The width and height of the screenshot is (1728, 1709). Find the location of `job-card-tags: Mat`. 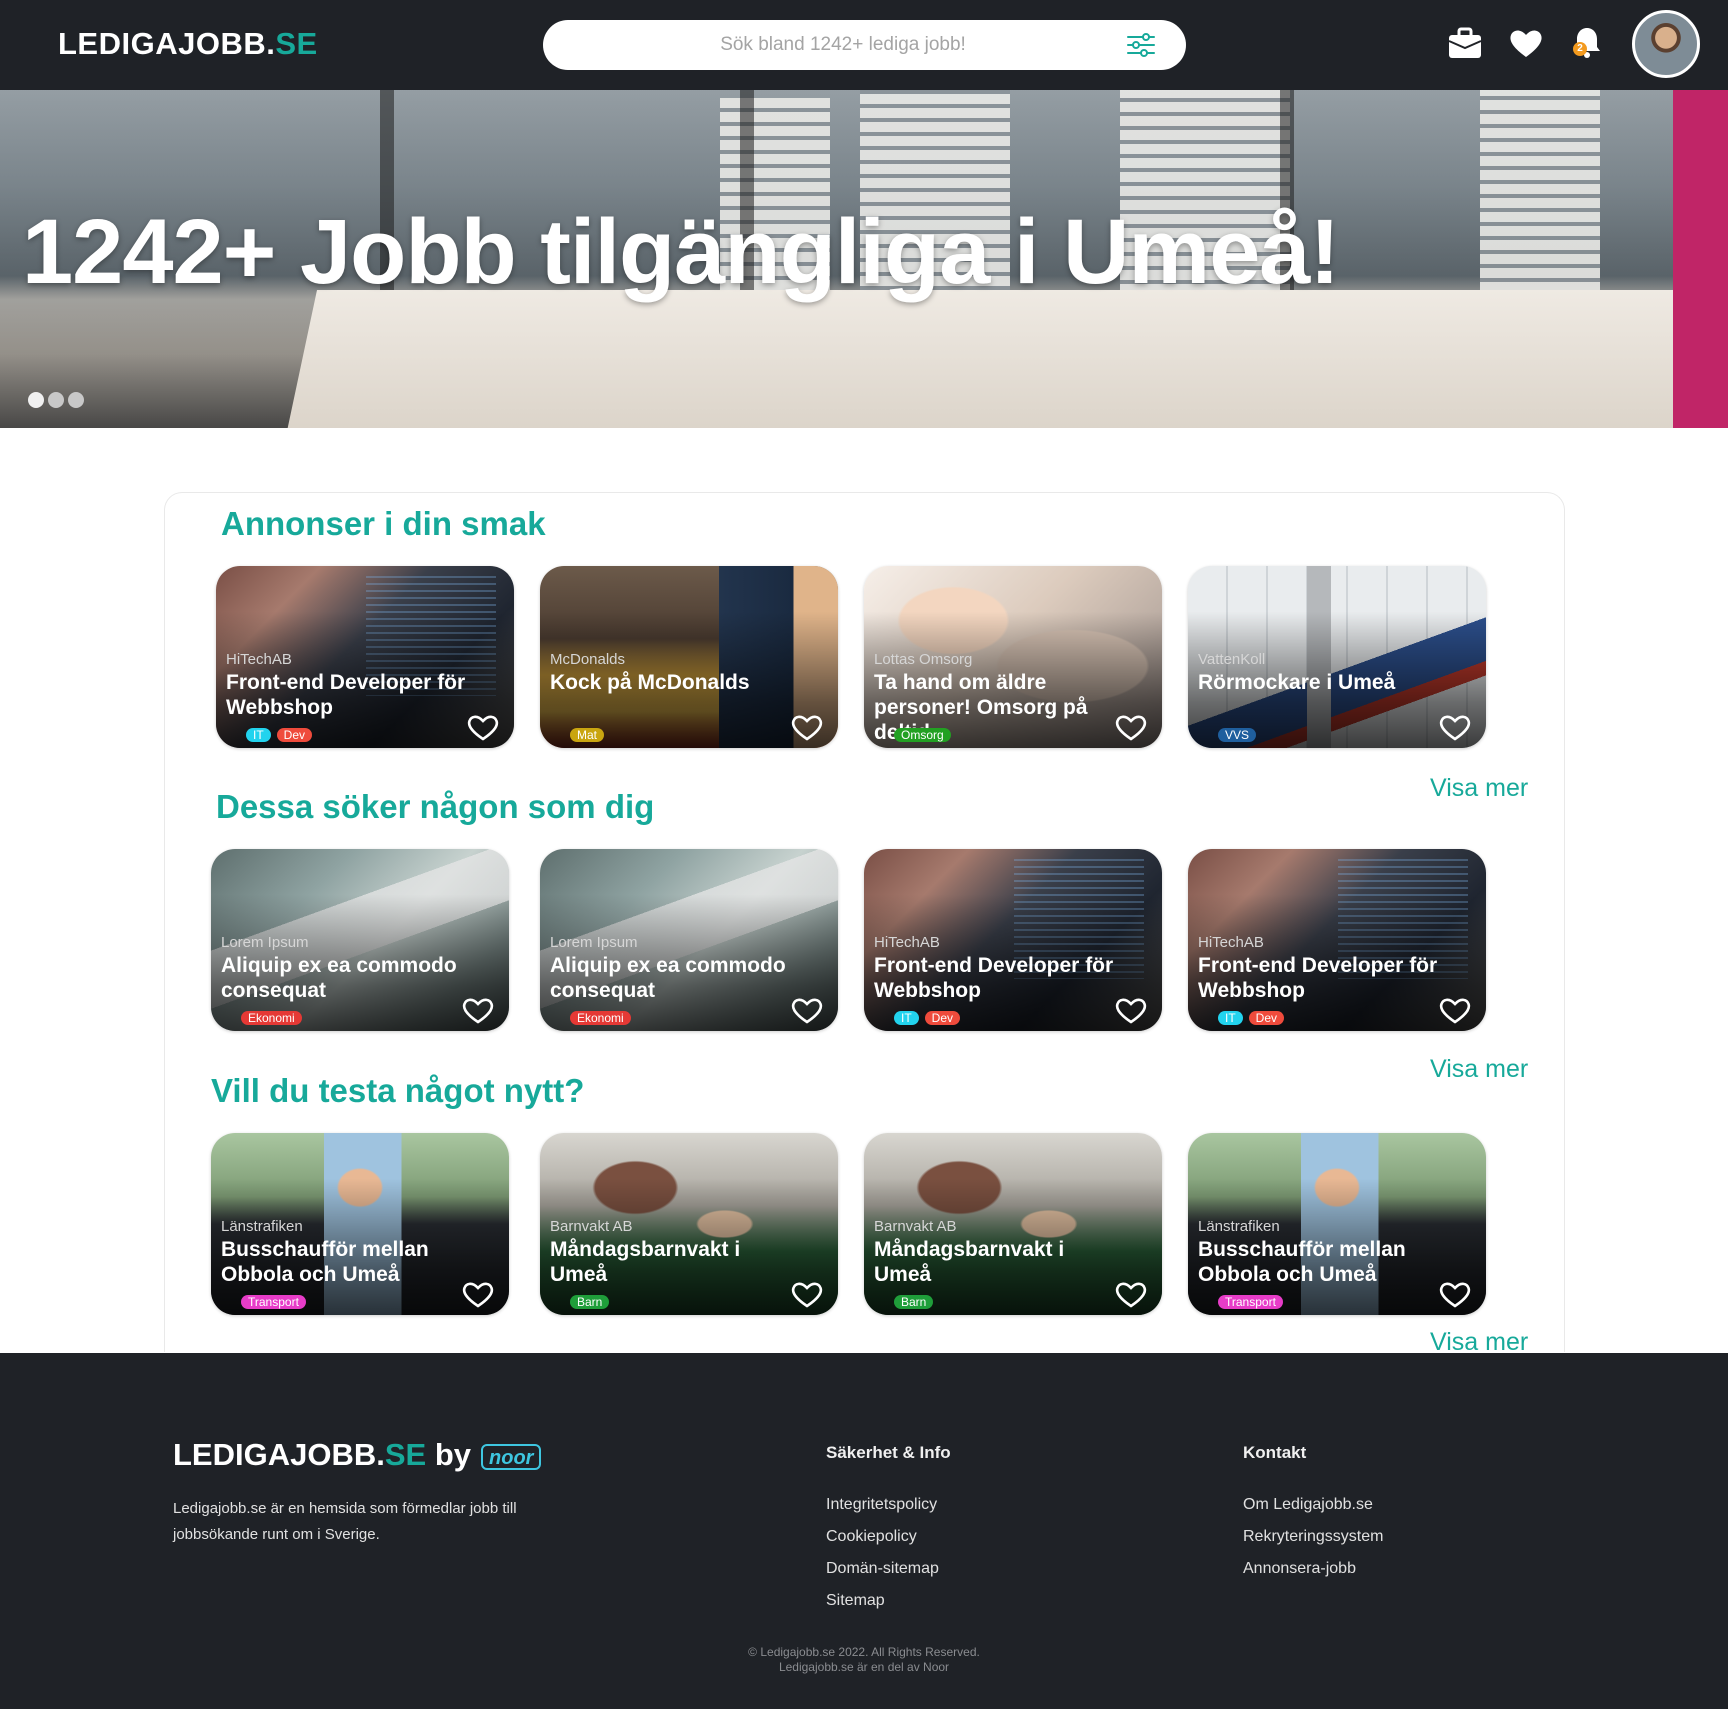

job-card-tags: Mat is located at coordinates (590, 735).